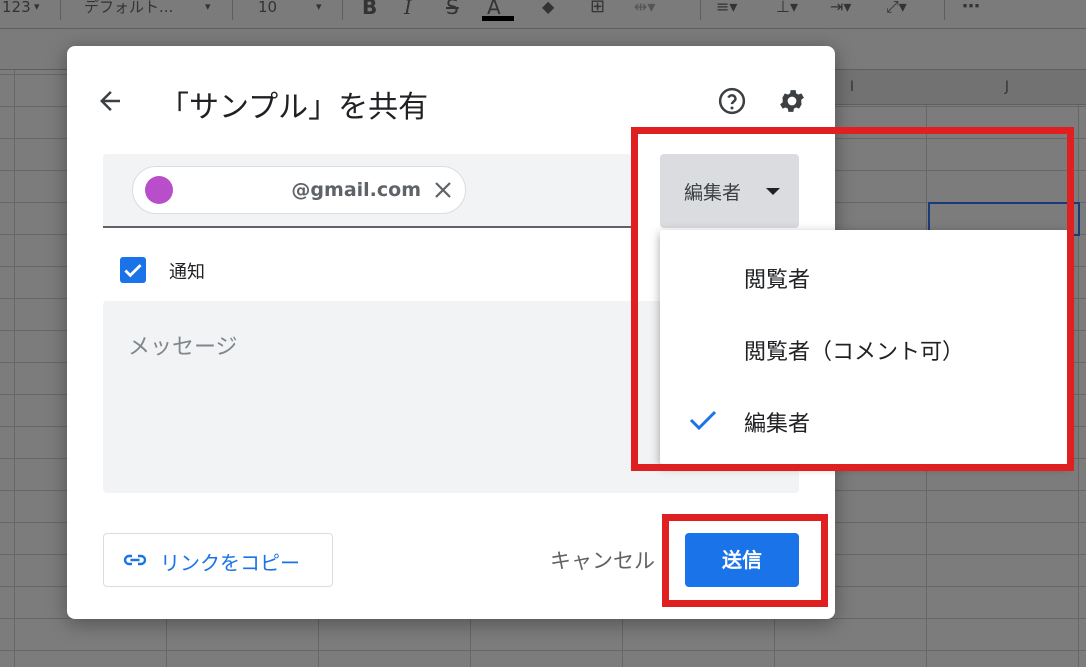 This screenshot has height=667, width=1086. Describe the element at coordinates (498, 18) in the screenshot. I see `text-color-bar` at that location.